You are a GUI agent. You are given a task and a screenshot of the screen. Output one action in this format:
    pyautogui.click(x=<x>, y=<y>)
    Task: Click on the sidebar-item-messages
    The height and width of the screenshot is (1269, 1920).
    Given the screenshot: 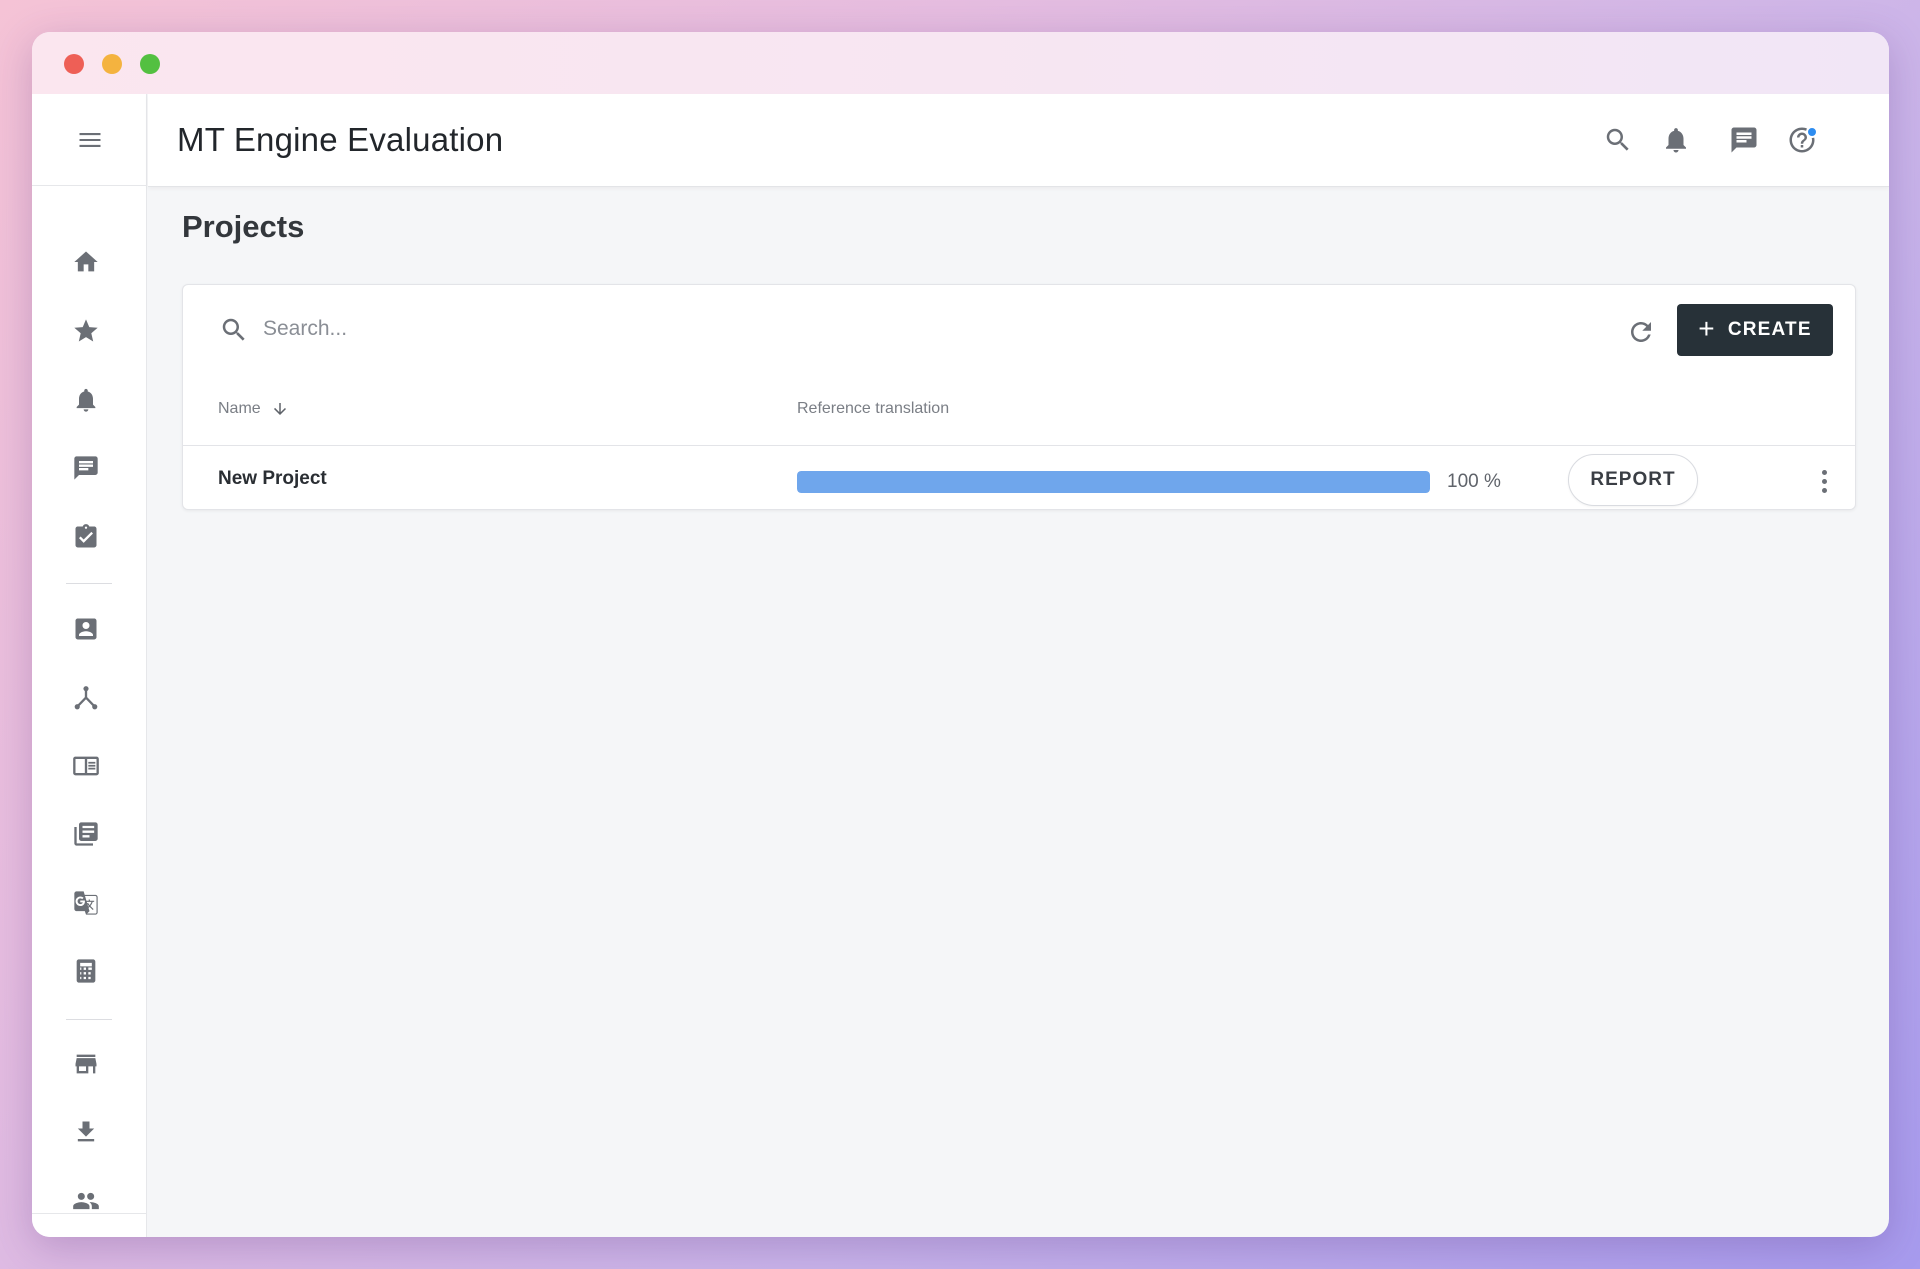 What is the action you would take?
    pyautogui.click(x=86, y=468)
    